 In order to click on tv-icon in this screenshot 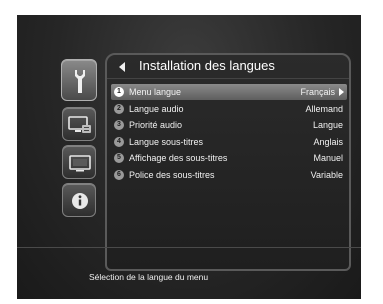, I will do `click(80, 163)`.